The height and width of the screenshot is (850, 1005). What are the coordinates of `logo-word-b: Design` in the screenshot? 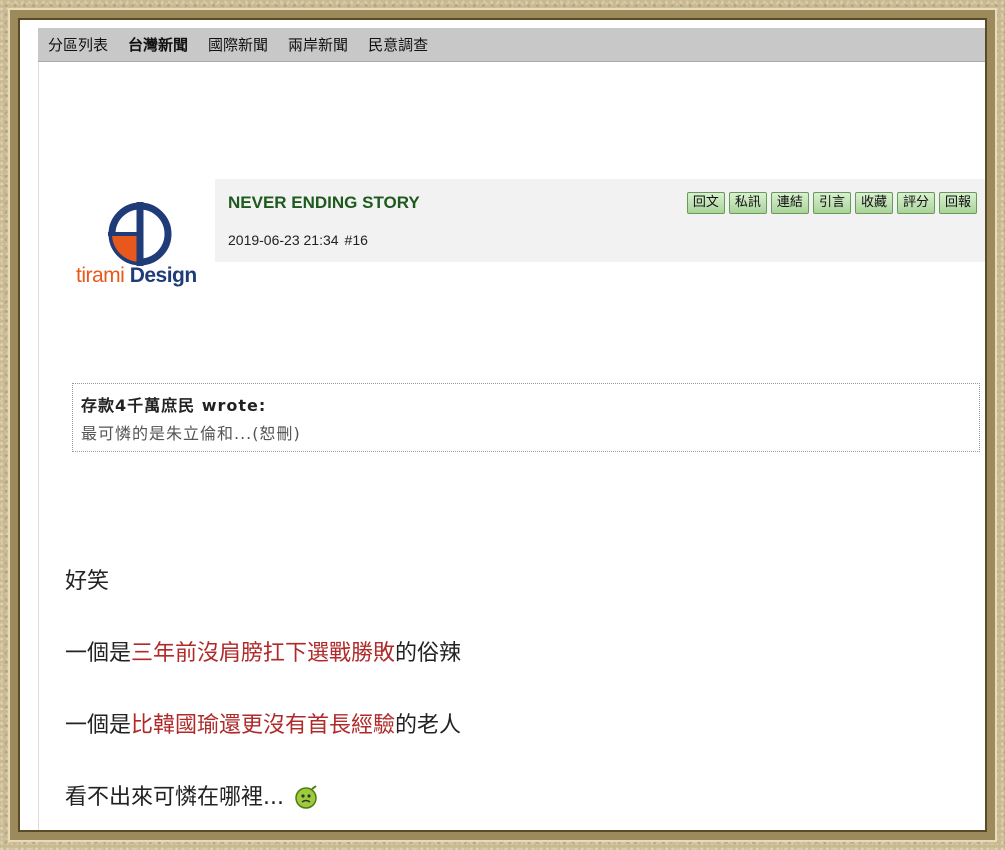 It's located at (163, 275).